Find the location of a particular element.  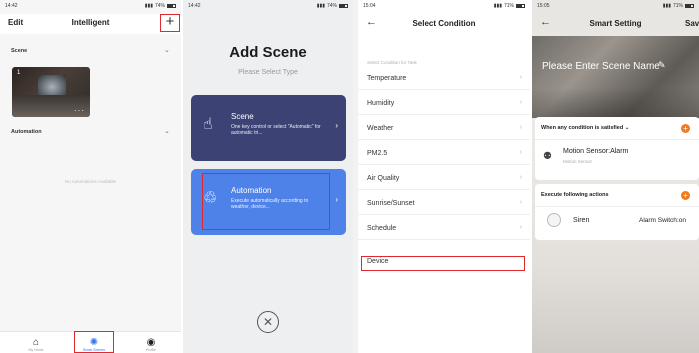

top-bar: Edit Intelligent + is located at coordinates (90, 24).